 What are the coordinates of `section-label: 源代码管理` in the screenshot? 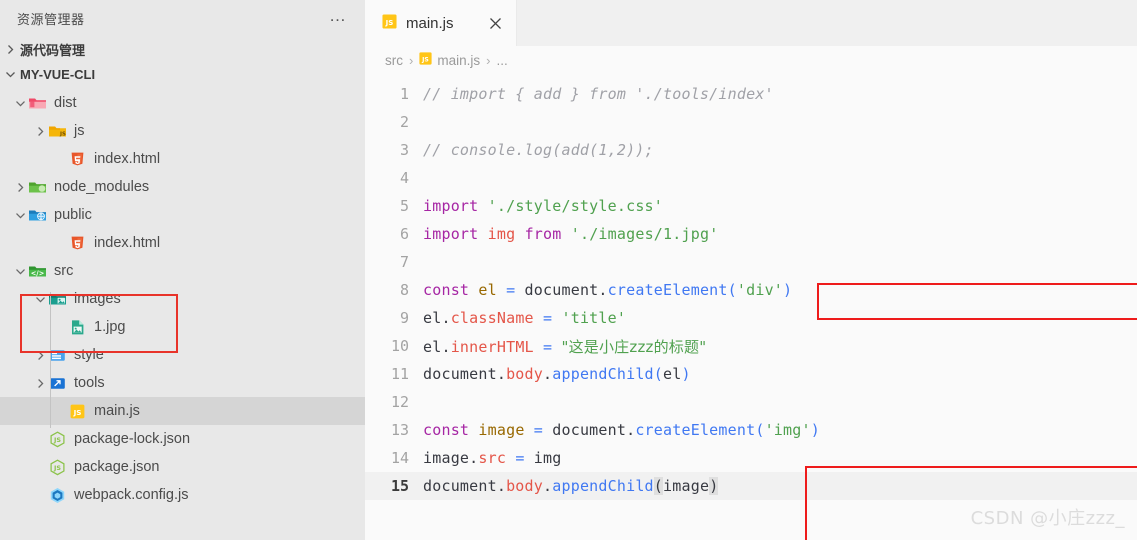 It's located at (53, 50).